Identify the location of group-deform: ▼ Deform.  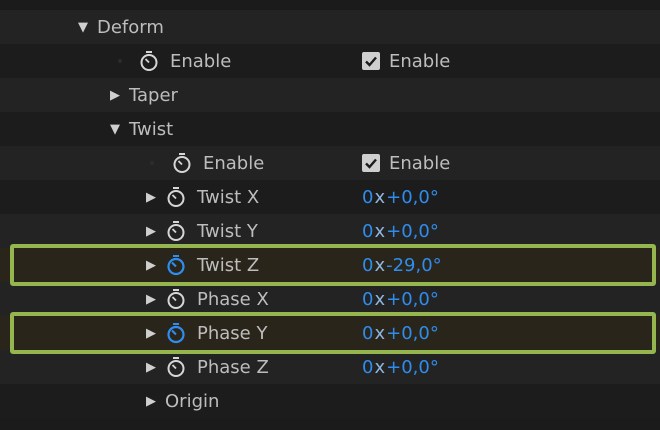
(330, 27).